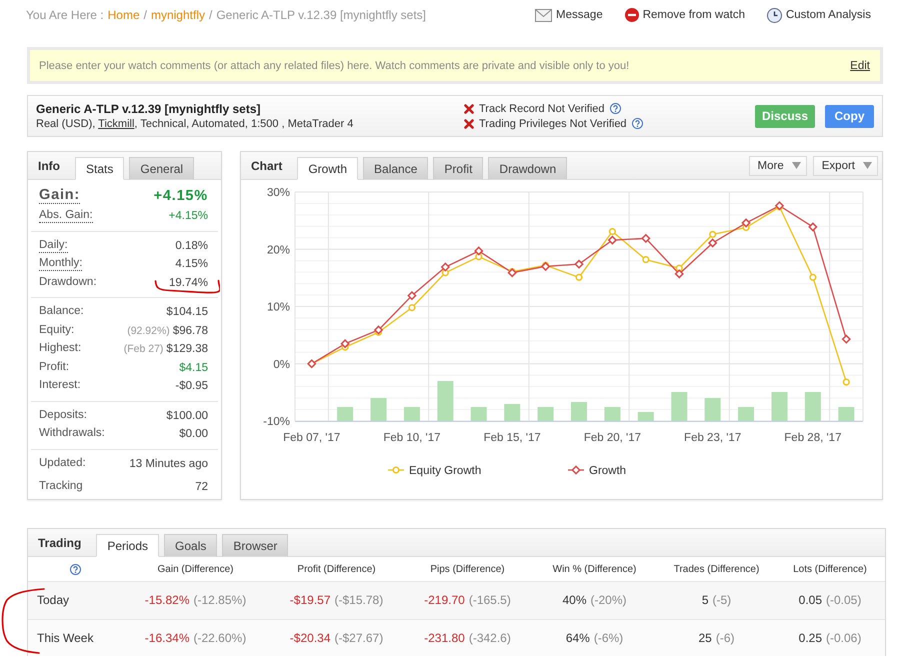  I want to click on stat-value: $4.15, so click(193, 368).